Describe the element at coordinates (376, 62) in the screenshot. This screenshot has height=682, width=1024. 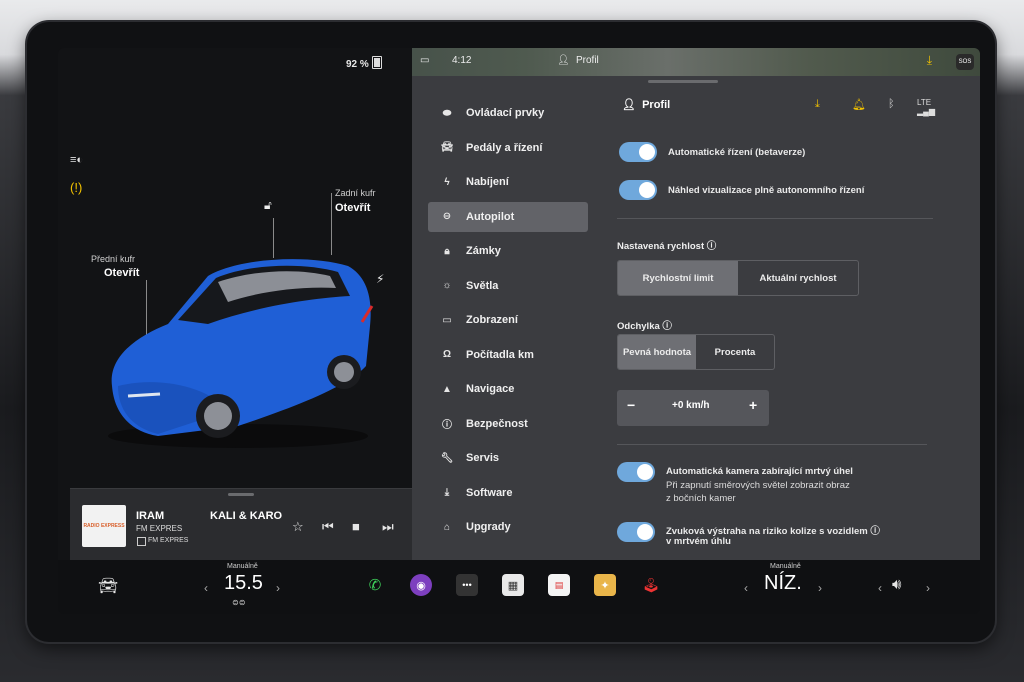
I see `battery-icon` at that location.